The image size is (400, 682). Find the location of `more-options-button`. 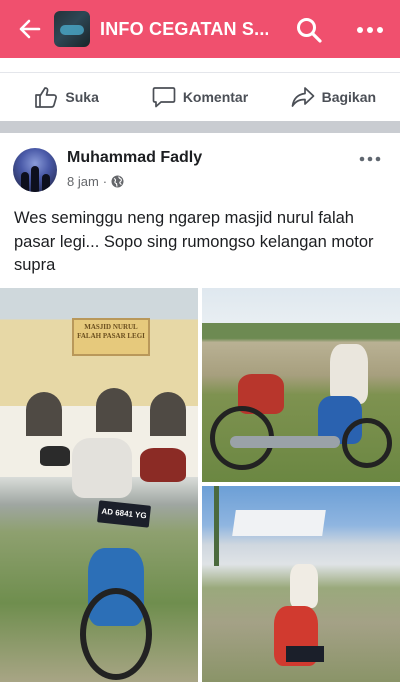

more-options-button is located at coordinates (370, 30).